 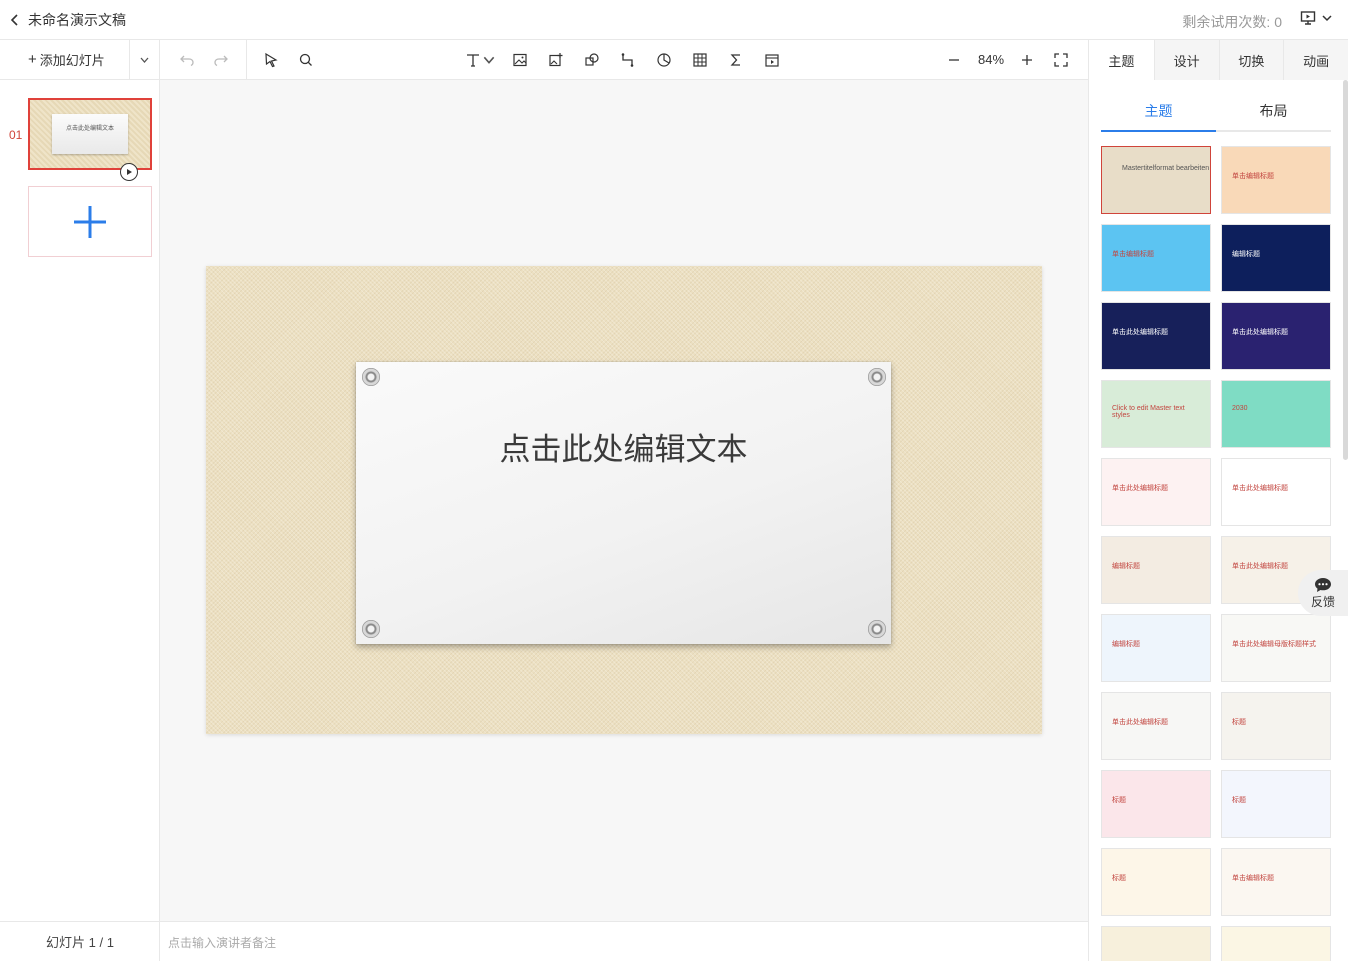 I want to click on slide-number: 01, so click(x=16, y=135).